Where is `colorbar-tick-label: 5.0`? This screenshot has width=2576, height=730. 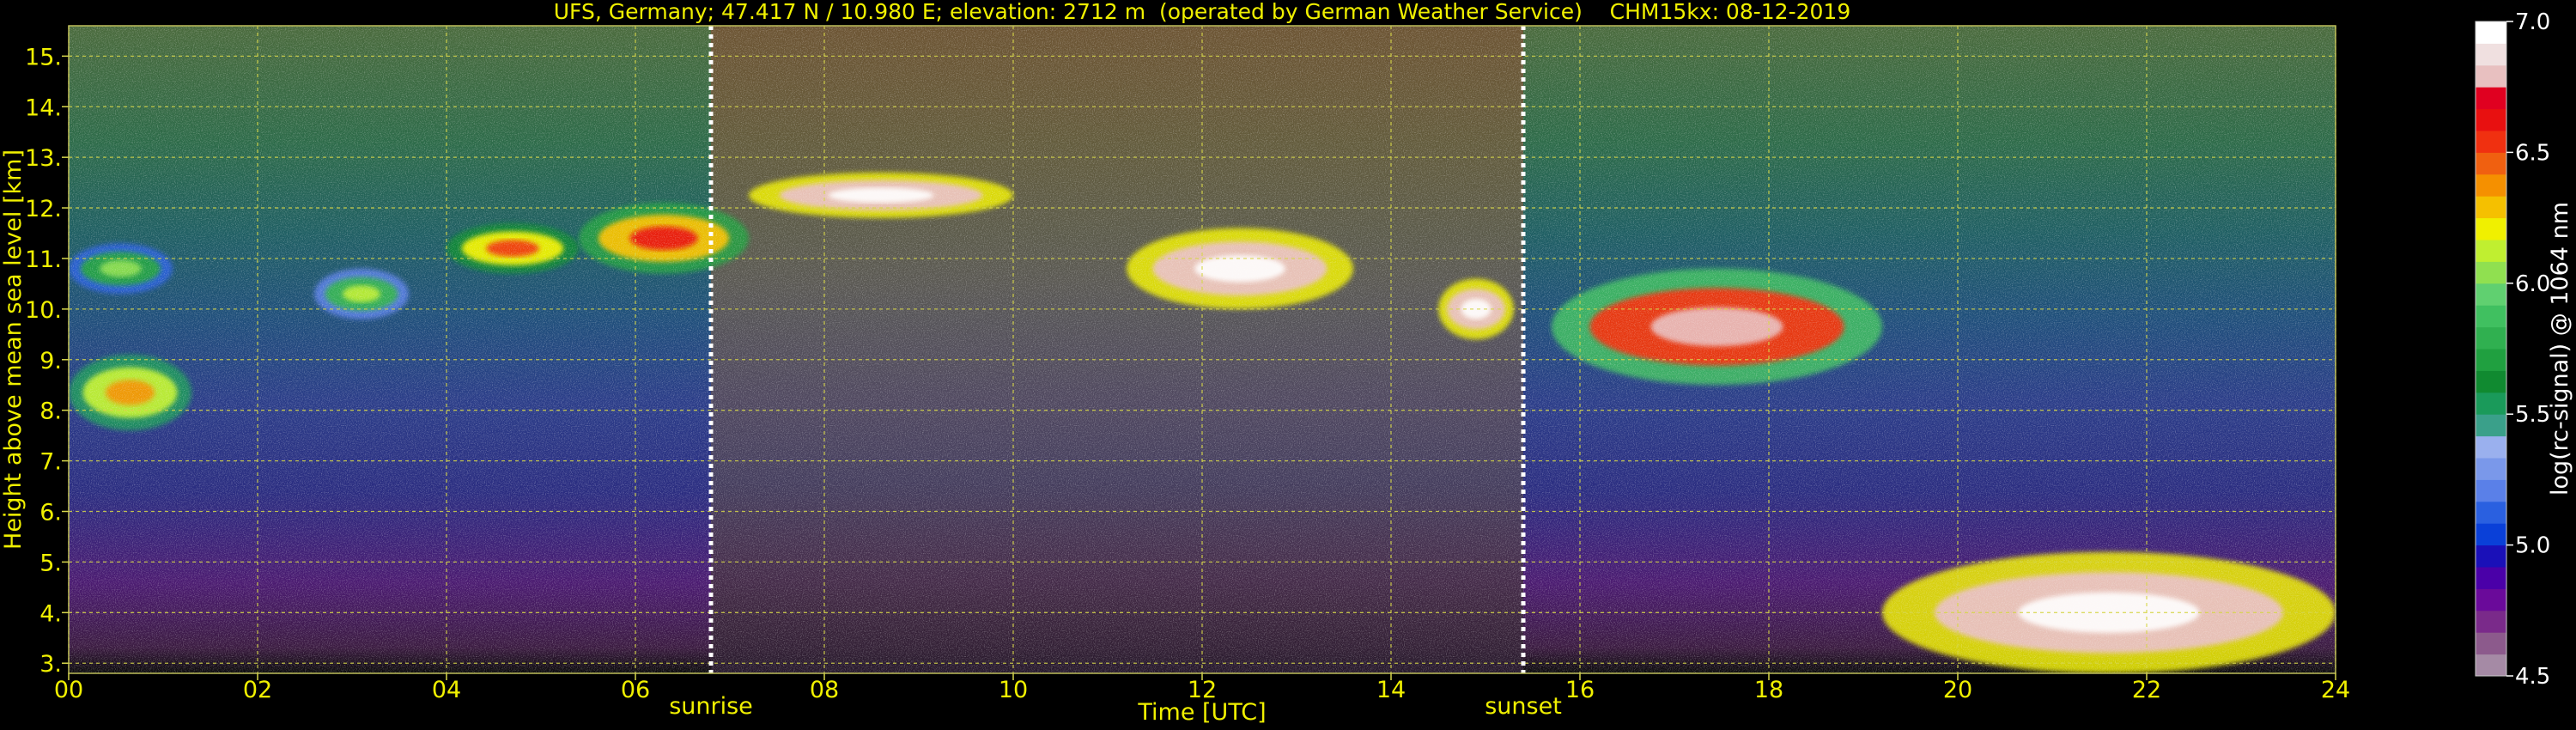 colorbar-tick-label: 5.0 is located at coordinates (2532, 546).